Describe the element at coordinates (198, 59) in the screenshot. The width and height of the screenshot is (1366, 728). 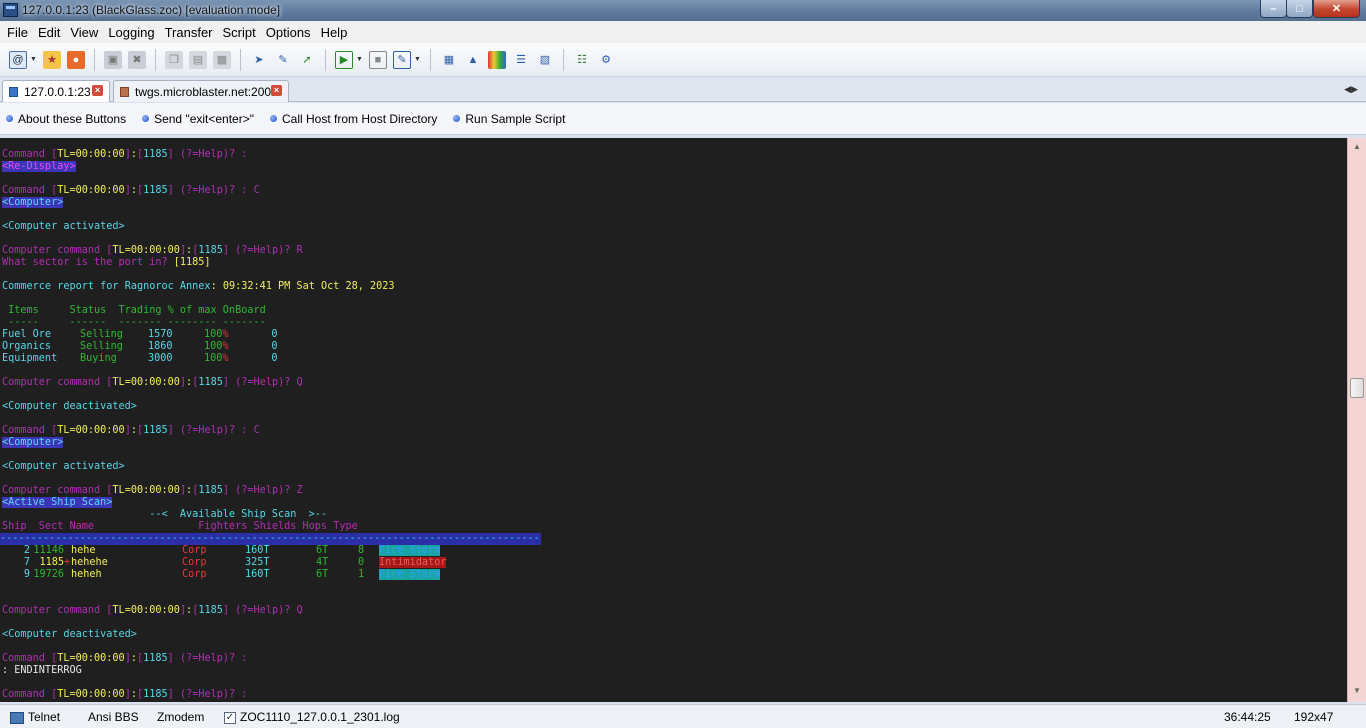
I see `paste-icon: ▤` at that location.